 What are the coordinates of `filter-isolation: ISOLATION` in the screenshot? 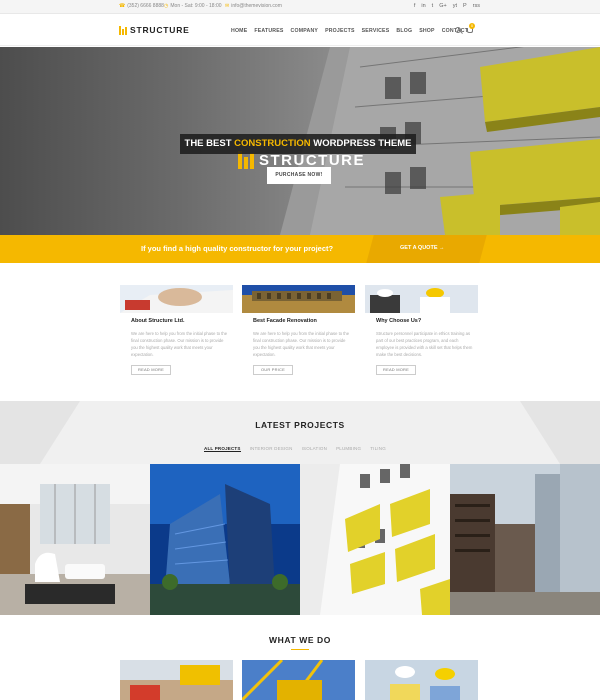 It's located at (314, 449).